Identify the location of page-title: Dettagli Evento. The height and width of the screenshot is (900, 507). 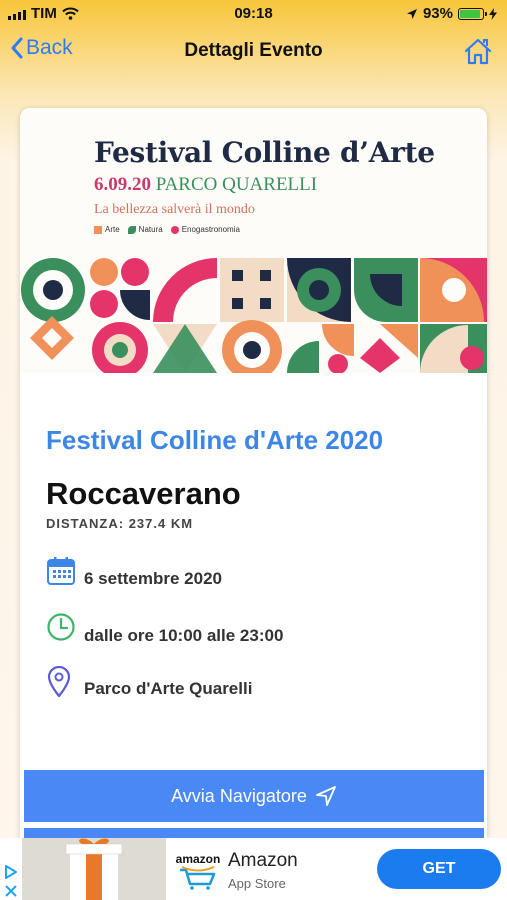
(253, 50).